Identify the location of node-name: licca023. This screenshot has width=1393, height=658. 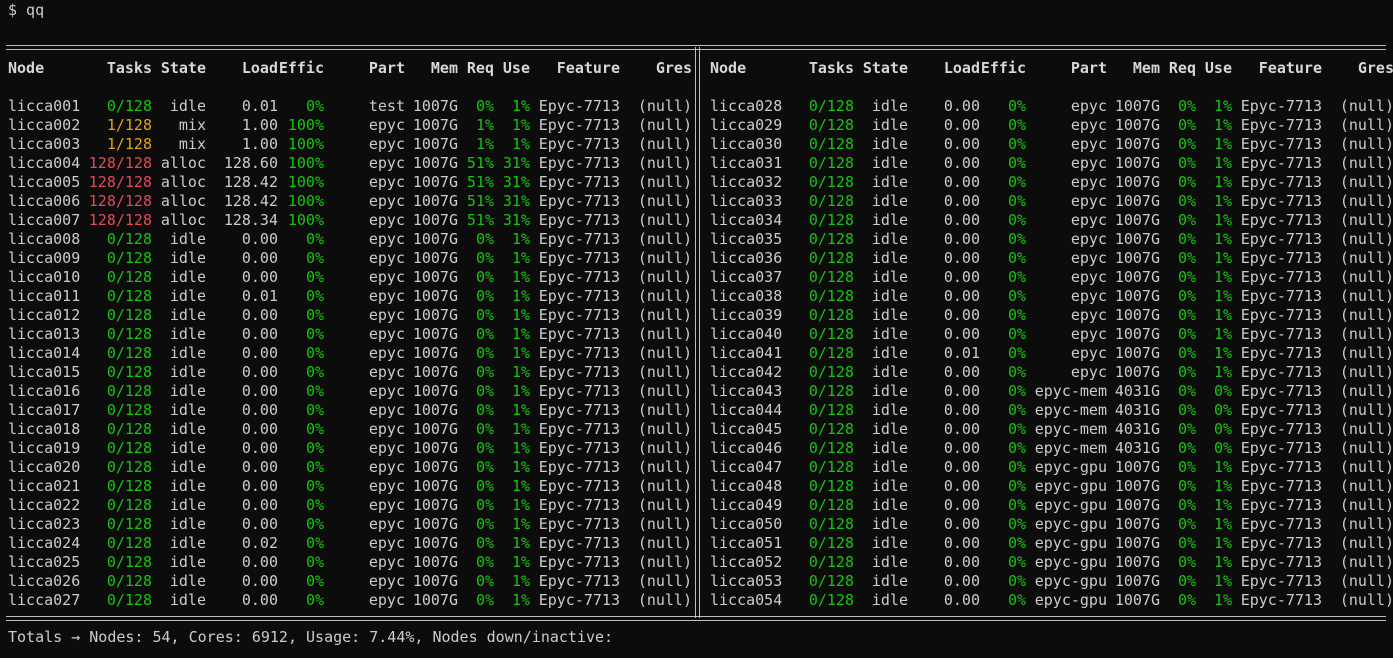
(44, 524).